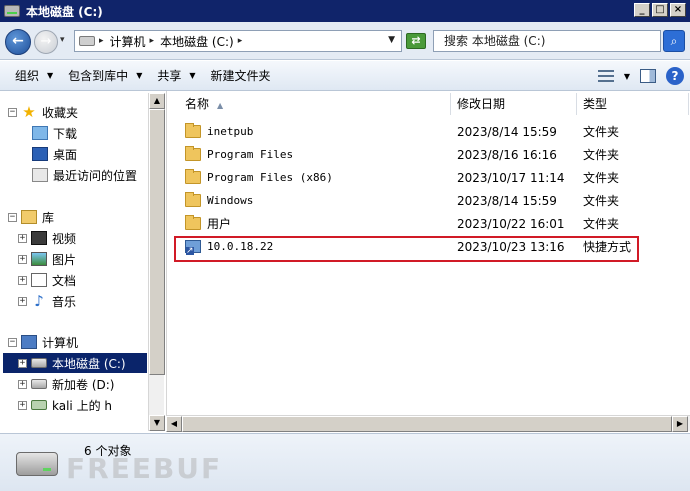 This screenshot has width=690, height=491. Describe the element at coordinates (64, 259) in the screenshot. I see `nav-label-pictures: 图片` at that location.